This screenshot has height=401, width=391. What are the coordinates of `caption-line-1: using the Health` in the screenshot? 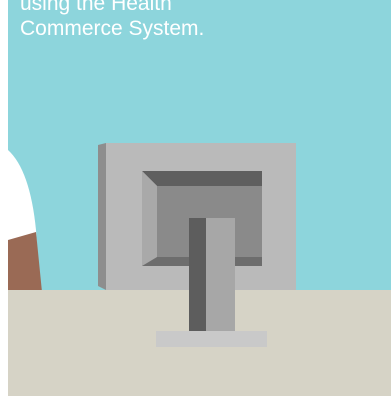 It's located at (96, 7).